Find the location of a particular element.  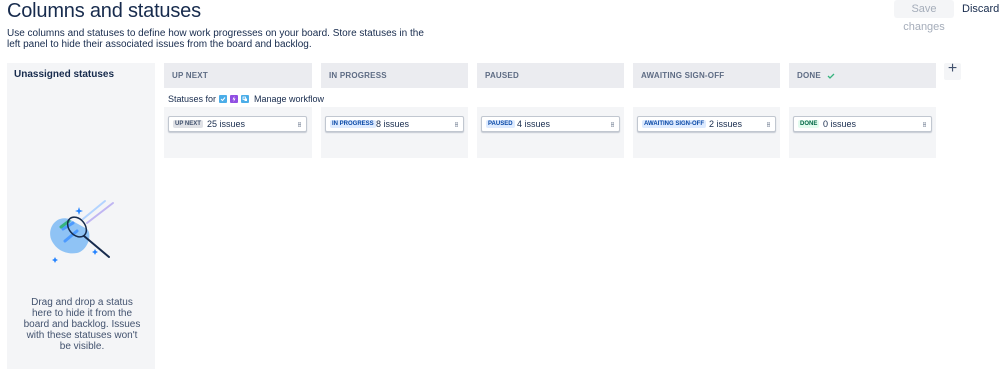

save-changes-button: Save changes is located at coordinates (924, 16).